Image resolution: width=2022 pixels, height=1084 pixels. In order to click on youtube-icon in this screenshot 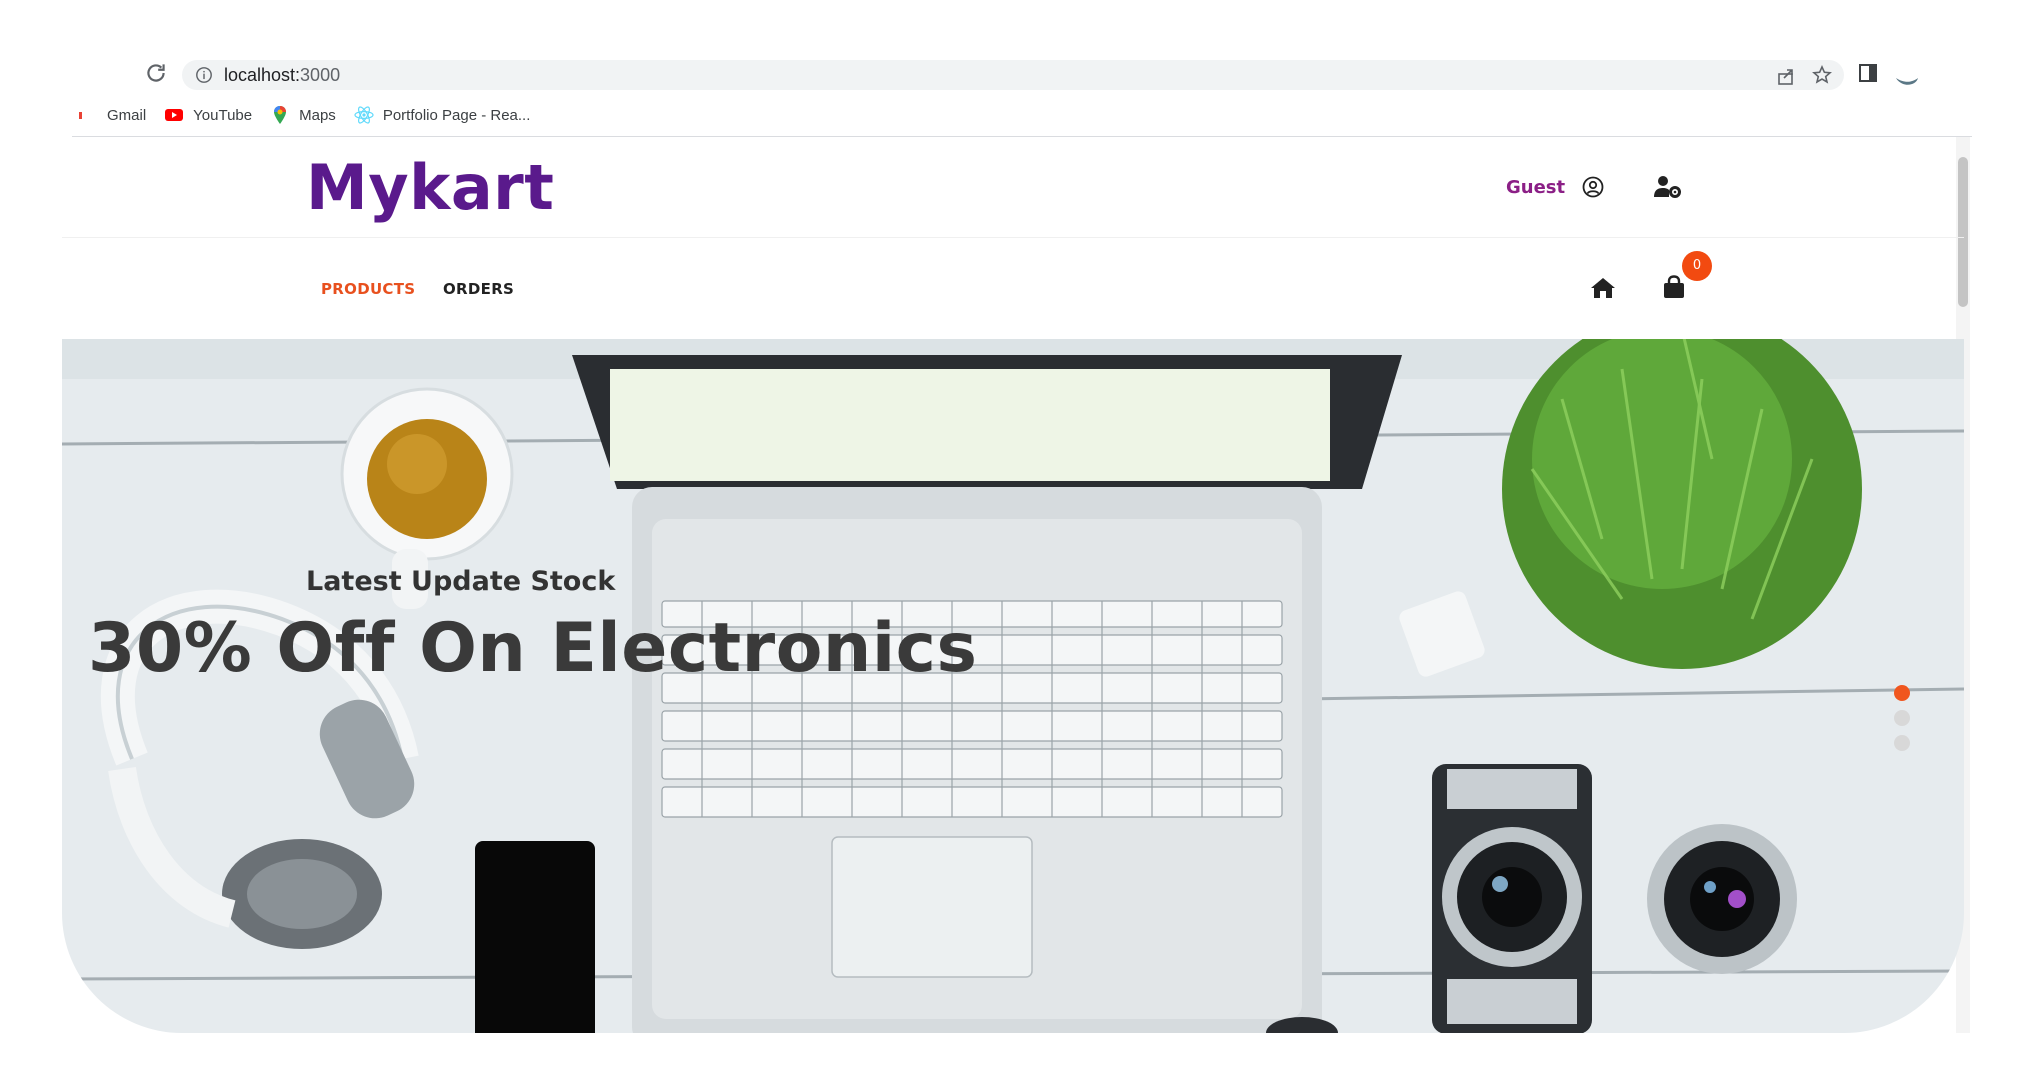, I will do `click(174, 115)`.